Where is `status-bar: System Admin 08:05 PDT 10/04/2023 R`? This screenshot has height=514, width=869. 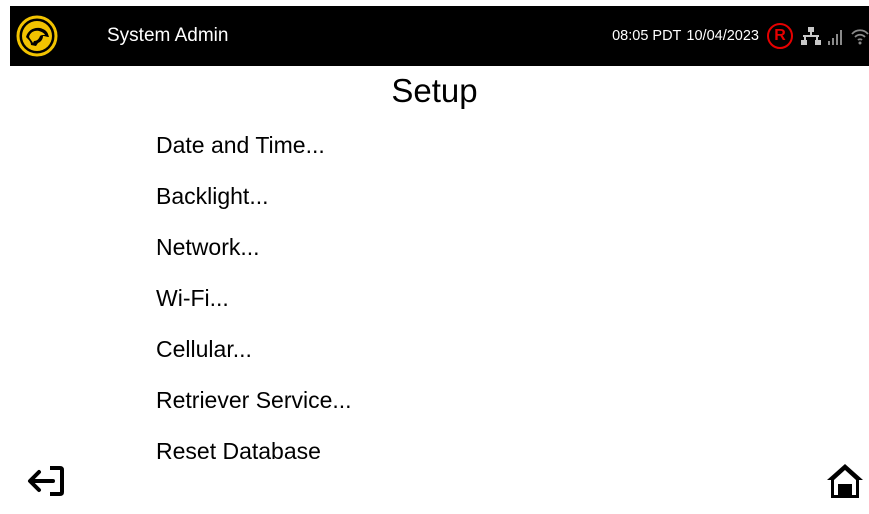
status-bar: System Admin 08:05 PDT 10/04/2023 R is located at coordinates (439, 36).